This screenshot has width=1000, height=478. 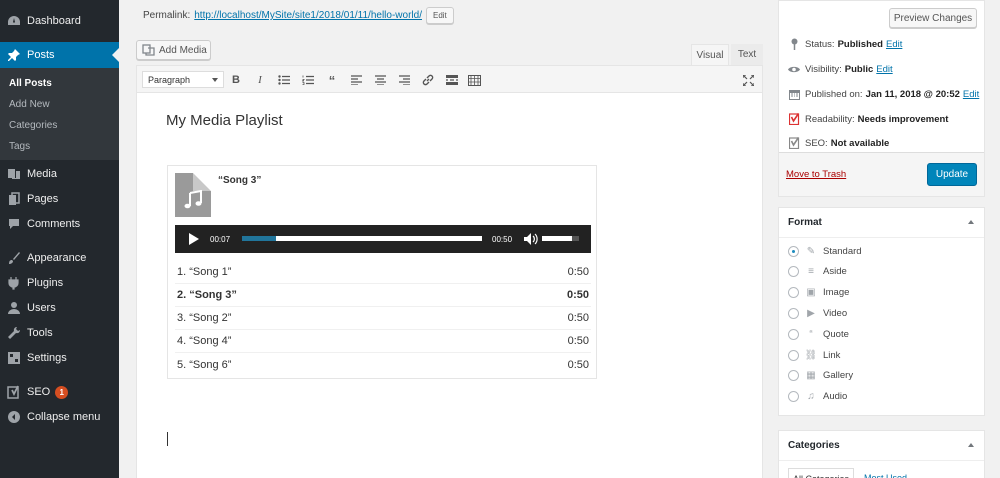 I want to click on sidebar-item-plugins: Plugins, so click(x=59, y=283).